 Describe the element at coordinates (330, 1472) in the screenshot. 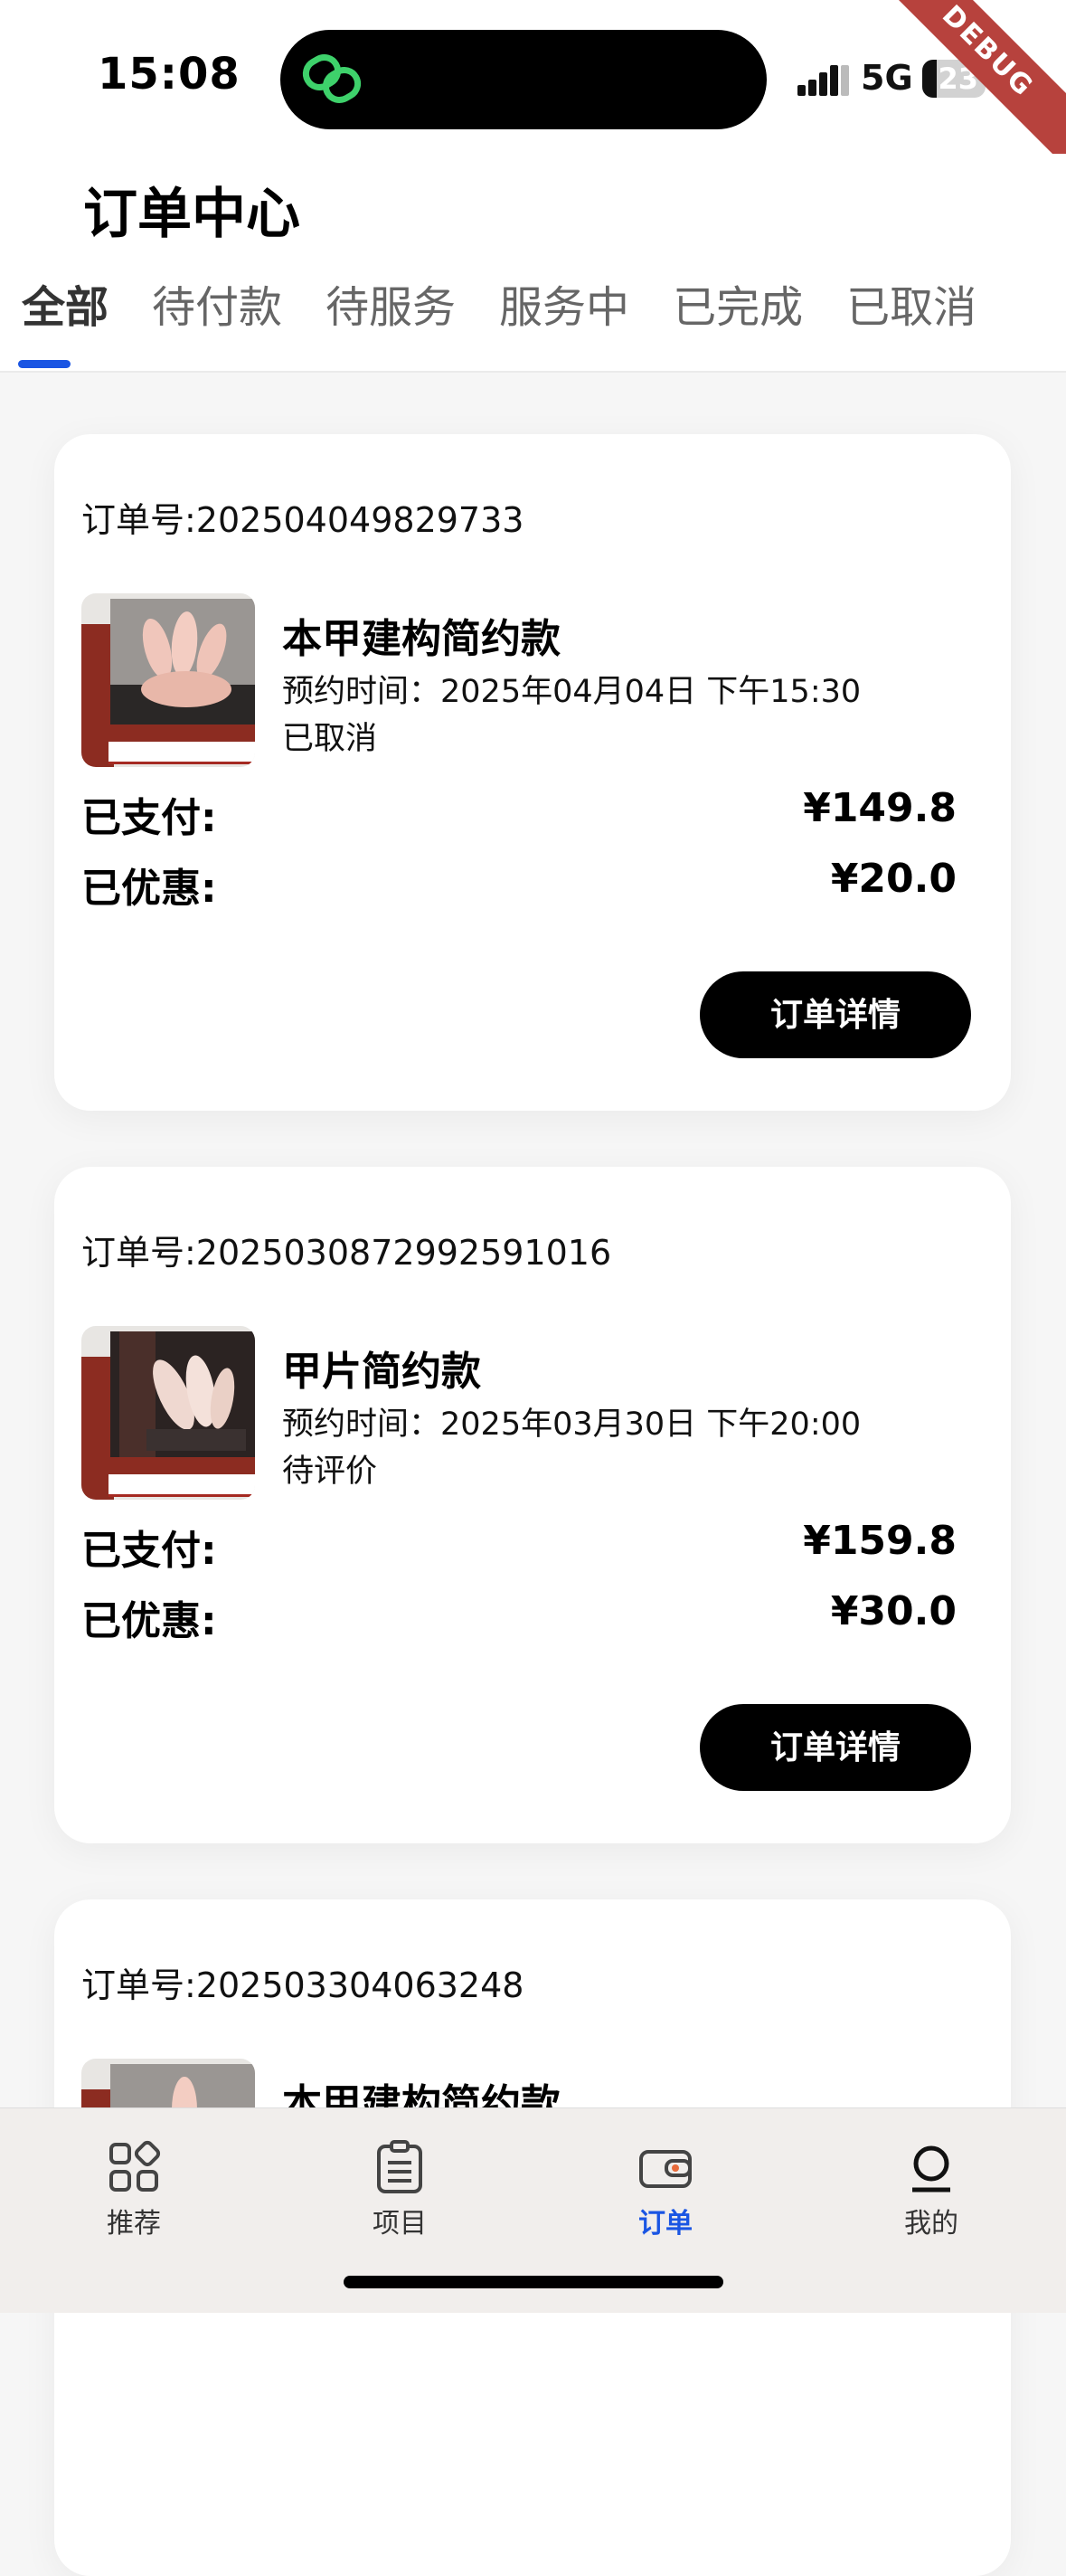

I see `order-status: 待评价` at that location.